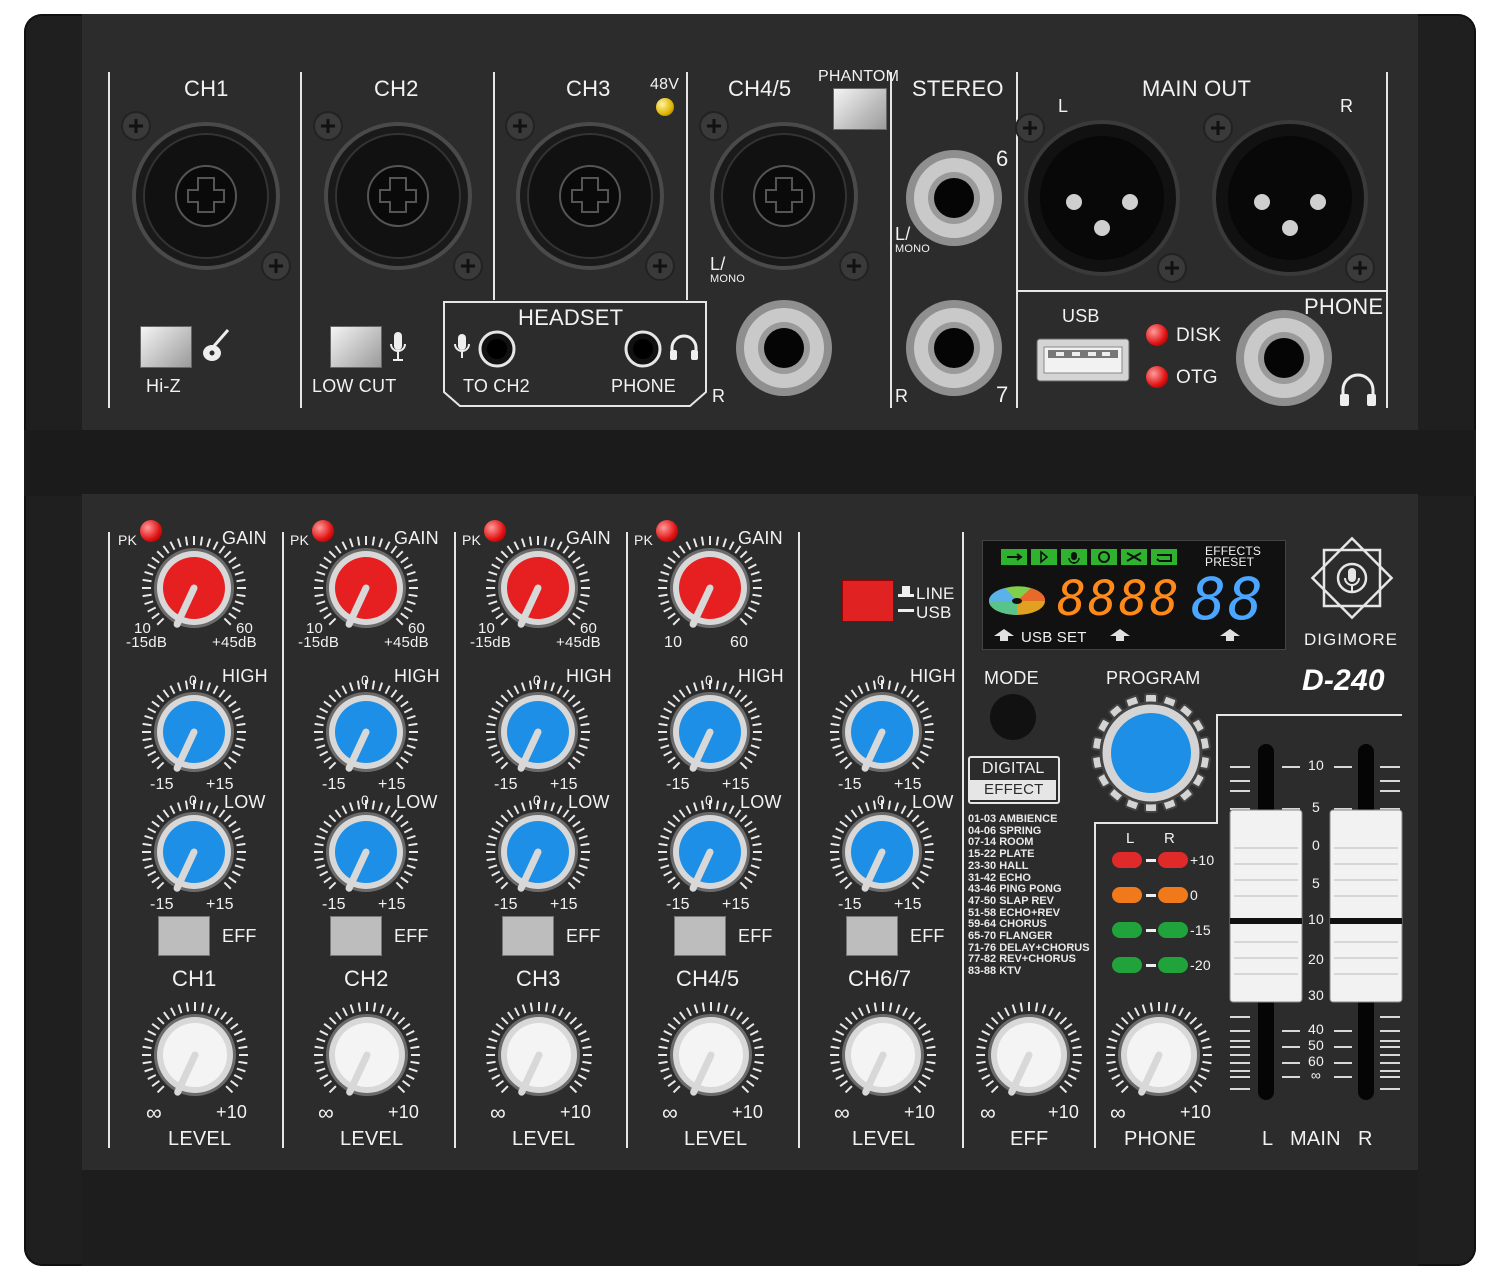 The height and width of the screenshot is (1285, 1500). What do you see at coordinates (208, 198) in the screenshot?
I see `ch1-combo-jack` at bounding box center [208, 198].